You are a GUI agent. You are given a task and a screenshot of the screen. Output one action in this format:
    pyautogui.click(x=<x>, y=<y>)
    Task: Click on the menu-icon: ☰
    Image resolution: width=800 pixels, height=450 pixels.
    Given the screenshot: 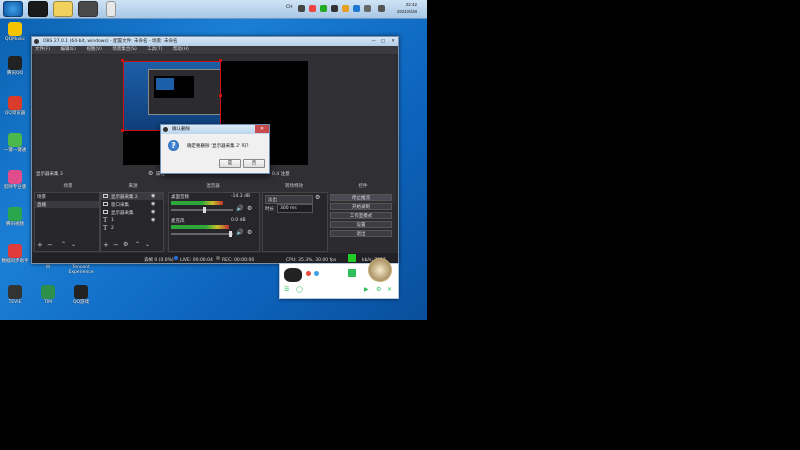 What is the action you would take?
    pyautogui.click(x=286, y=289)
    